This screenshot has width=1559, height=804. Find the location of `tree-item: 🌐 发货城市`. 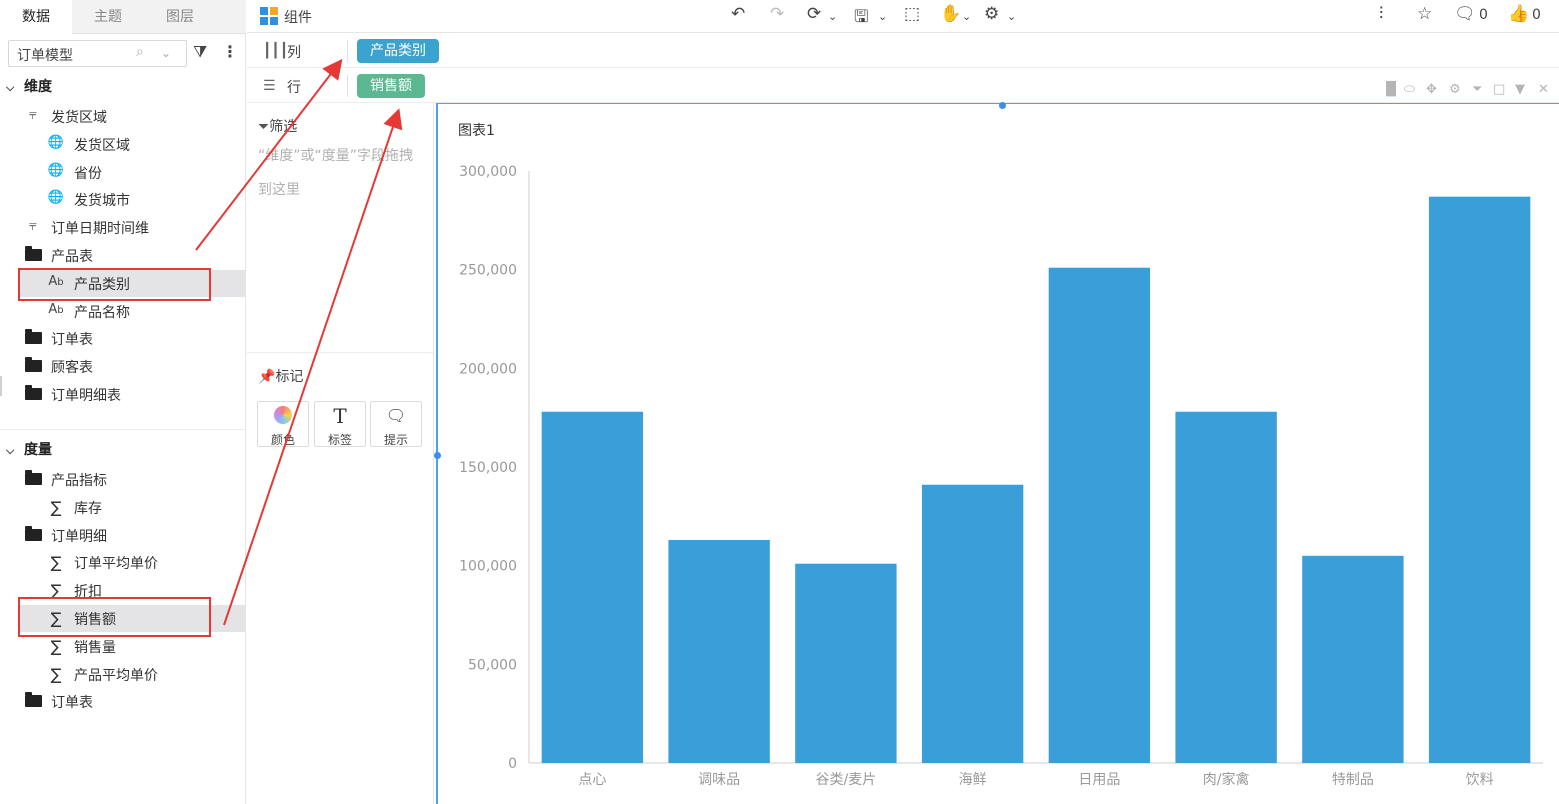

tree-item: 🌐 发货城市 is located at coordinates (122, 199).